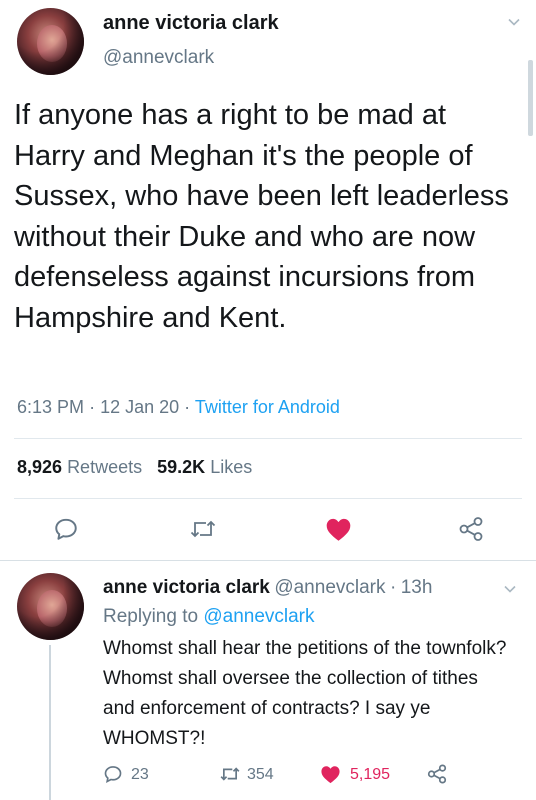  What do you see at coordinates (417, 587) in the screenshot?
I see `reply-age: 13h` at bounding box center [417, 587].